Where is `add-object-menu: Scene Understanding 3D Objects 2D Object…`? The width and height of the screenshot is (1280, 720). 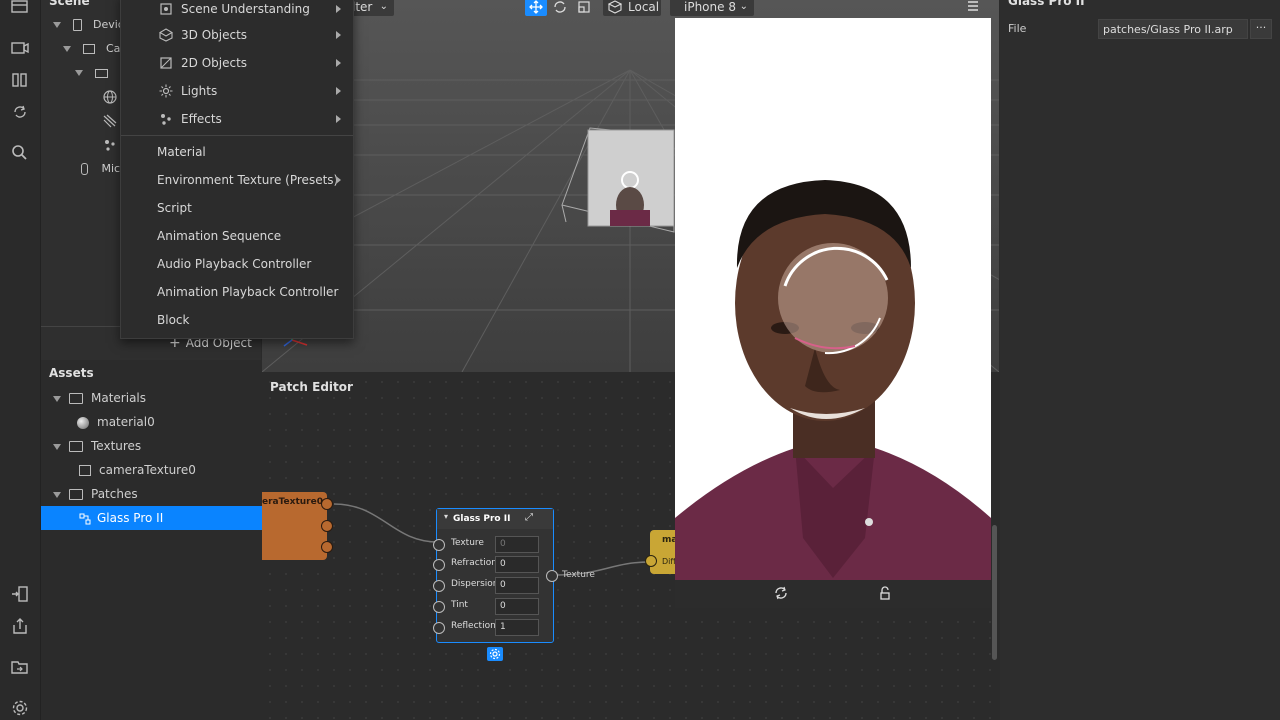 add-object-menu: Scene Understanding 3D Objects 2D Object… is located at coordinates (237, 169).